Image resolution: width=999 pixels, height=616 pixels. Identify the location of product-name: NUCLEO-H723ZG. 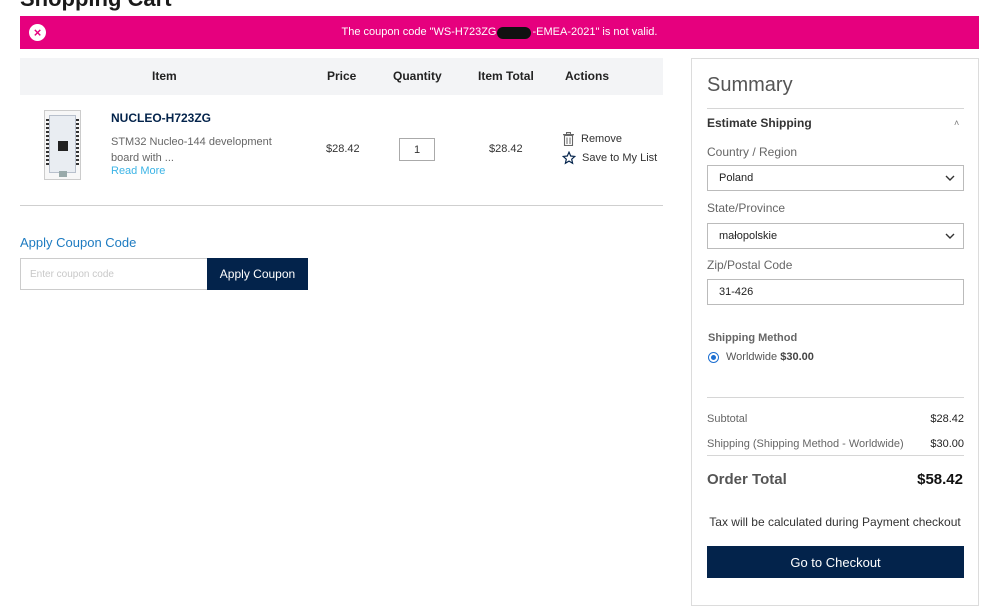
(161, 118).